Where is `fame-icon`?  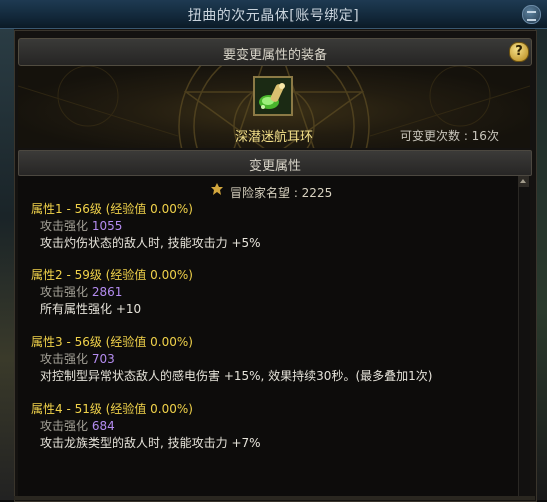 fame-icon is located at coordinates (217, 189).